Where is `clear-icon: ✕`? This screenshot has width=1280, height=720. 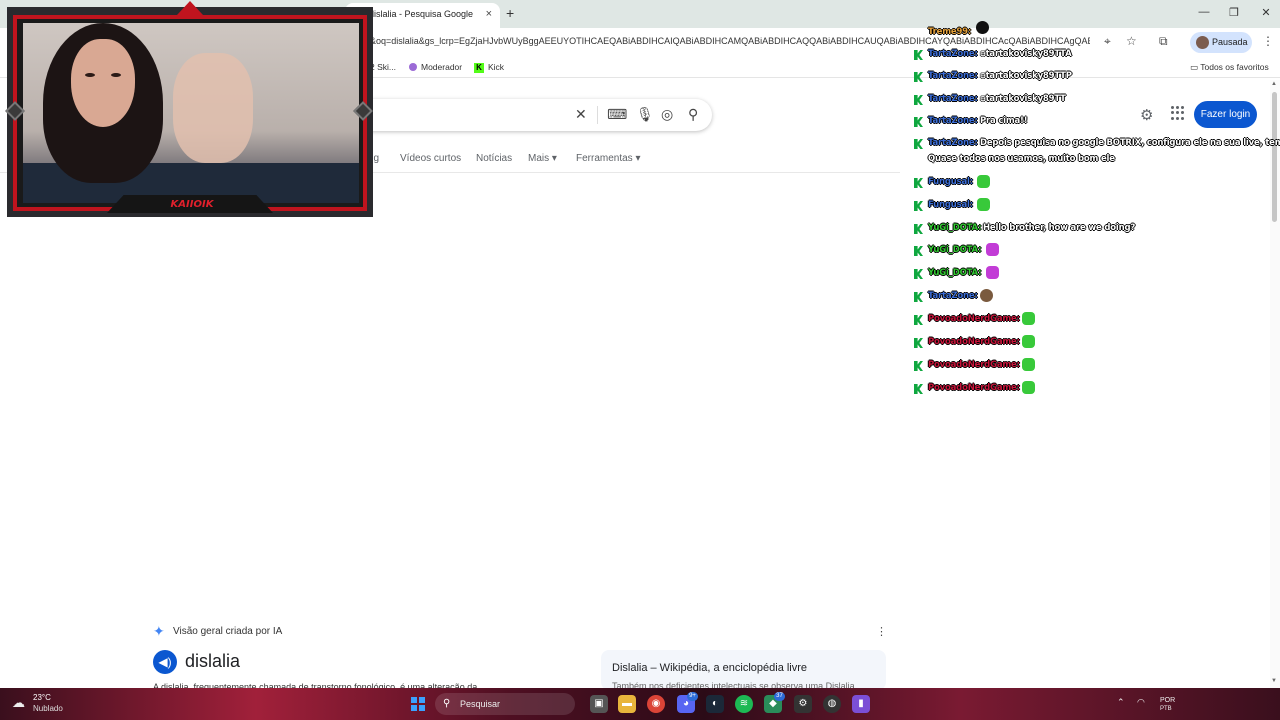
clear-icon: ✕ is located at coordinates (581, 114).